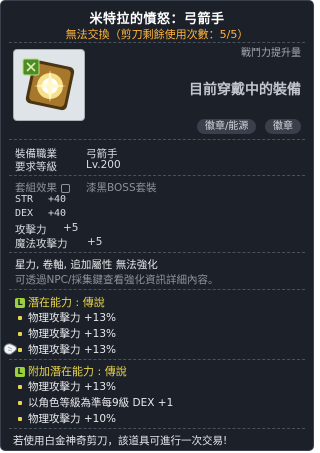 The image size is (320, 453). What do you see at coordinates (67, 386) in the screenshot?
I see `additional-potential-line: 物理攻擊力 +13%` at bounding box center [67, 386].